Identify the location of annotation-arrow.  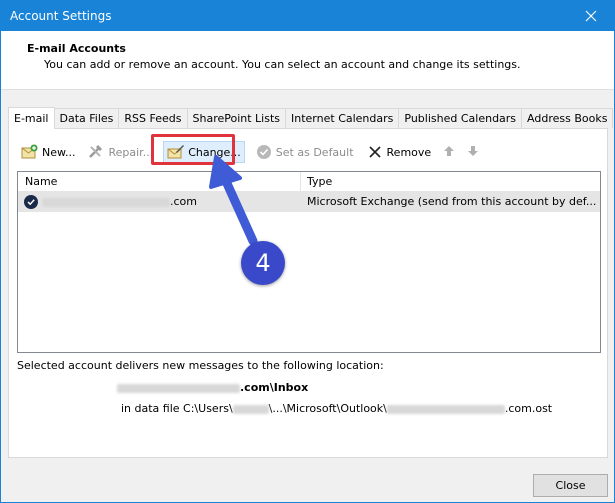
(233, 200).